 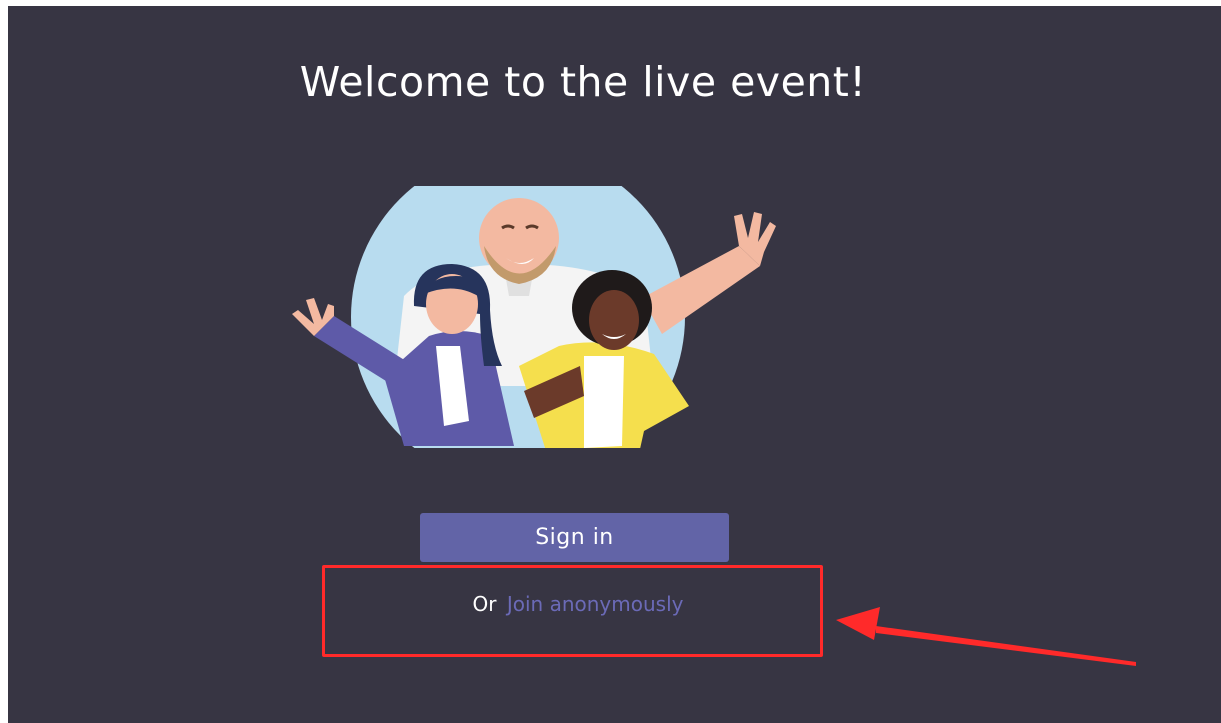 What do you see at coordinates (583, 82) in the screenshot?
I see `page-title: Welcome to the live event!` at bounding box center [583, 82].